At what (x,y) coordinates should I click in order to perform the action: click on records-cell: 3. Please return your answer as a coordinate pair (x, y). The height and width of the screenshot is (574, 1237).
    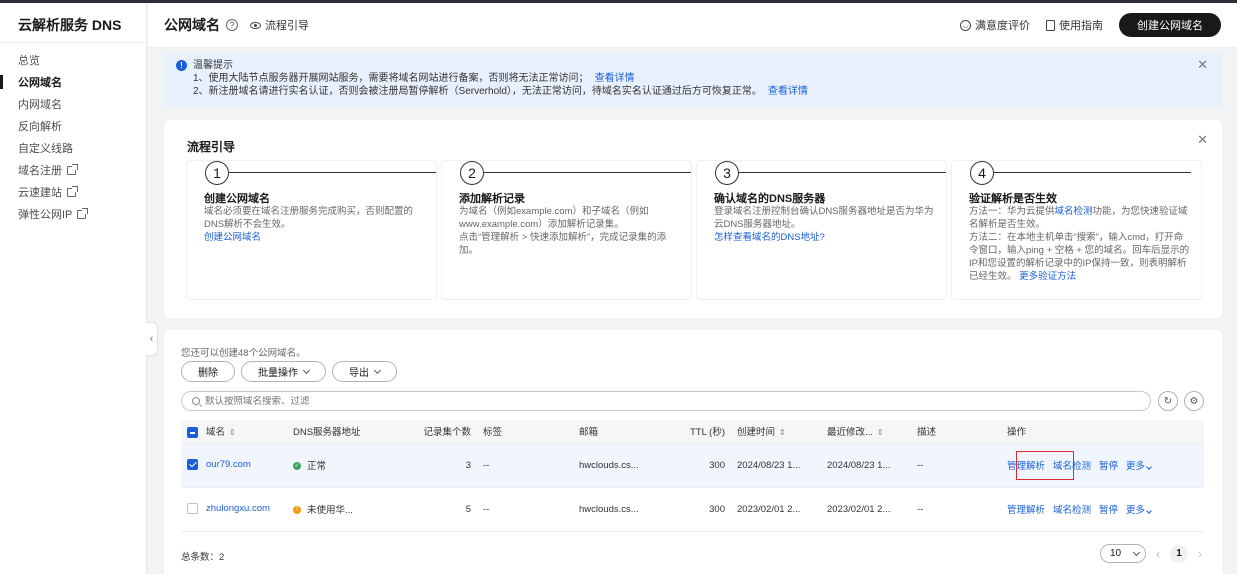
    Looking at the image, I should click on (435, 465).